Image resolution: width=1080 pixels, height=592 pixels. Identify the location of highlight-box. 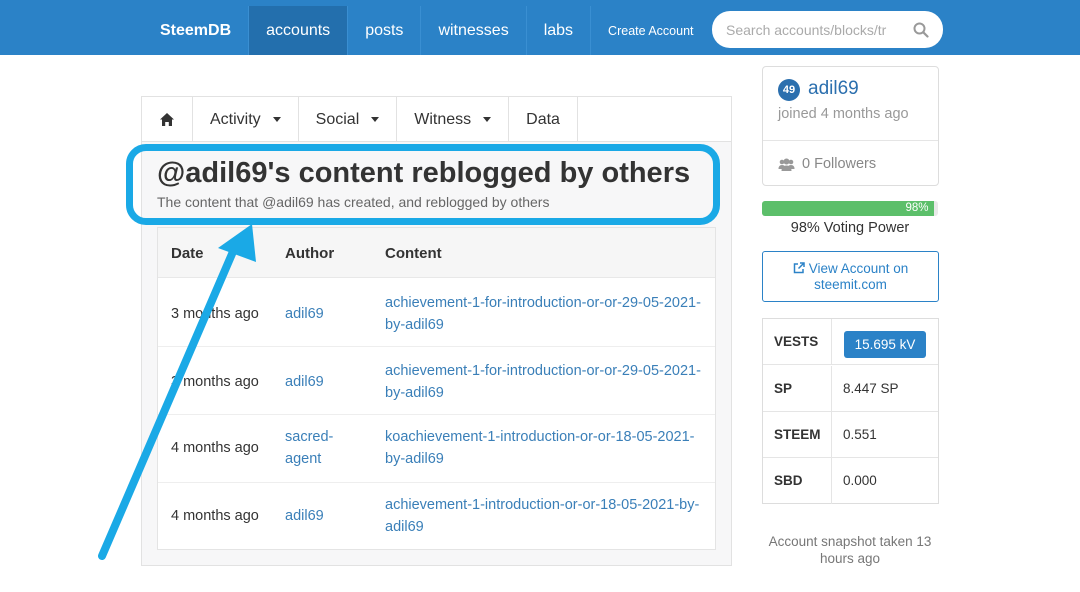
(423, 184).